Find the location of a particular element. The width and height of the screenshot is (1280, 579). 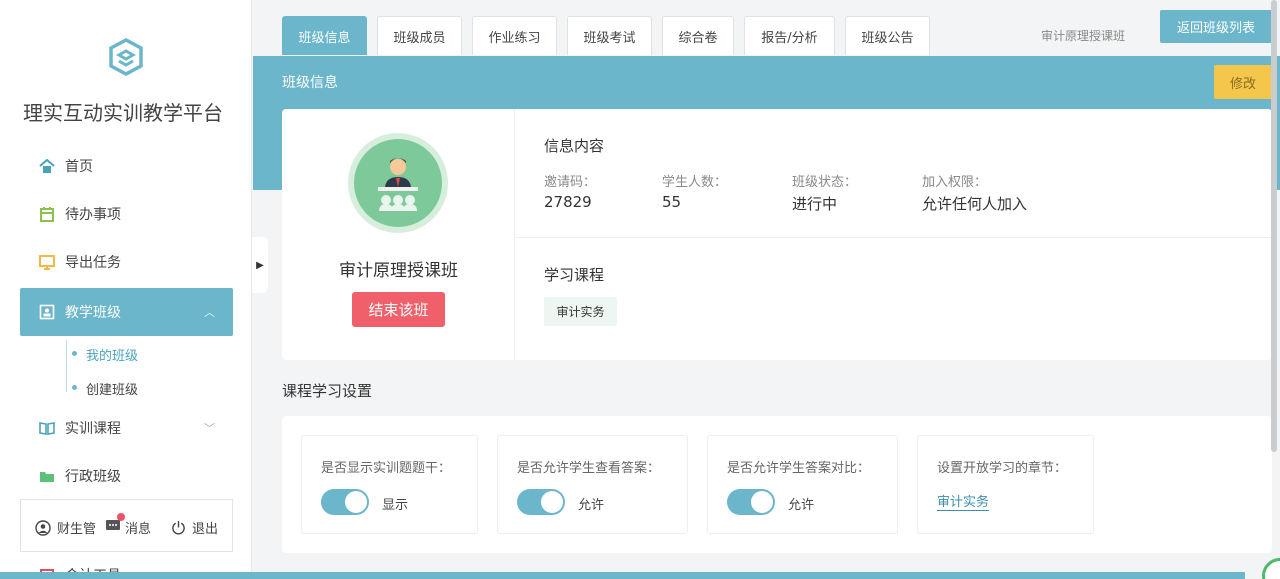

caret-right-icon: ▶ is located at coordinates (260, 265).